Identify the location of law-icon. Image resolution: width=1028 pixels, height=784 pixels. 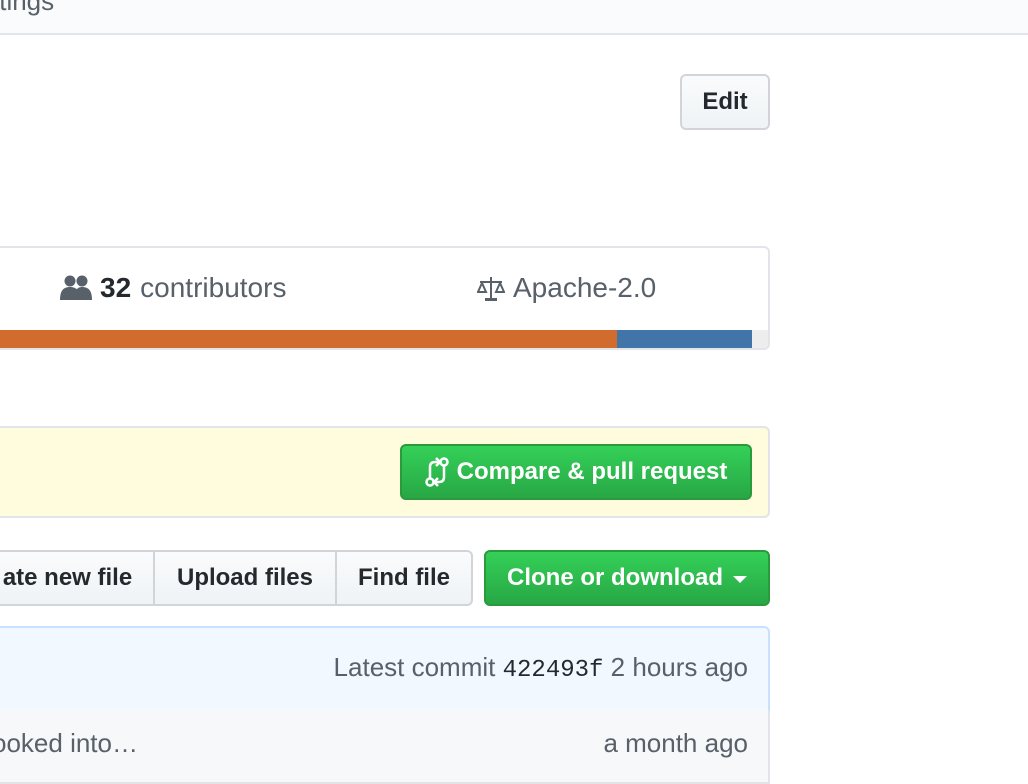
(491, 289).